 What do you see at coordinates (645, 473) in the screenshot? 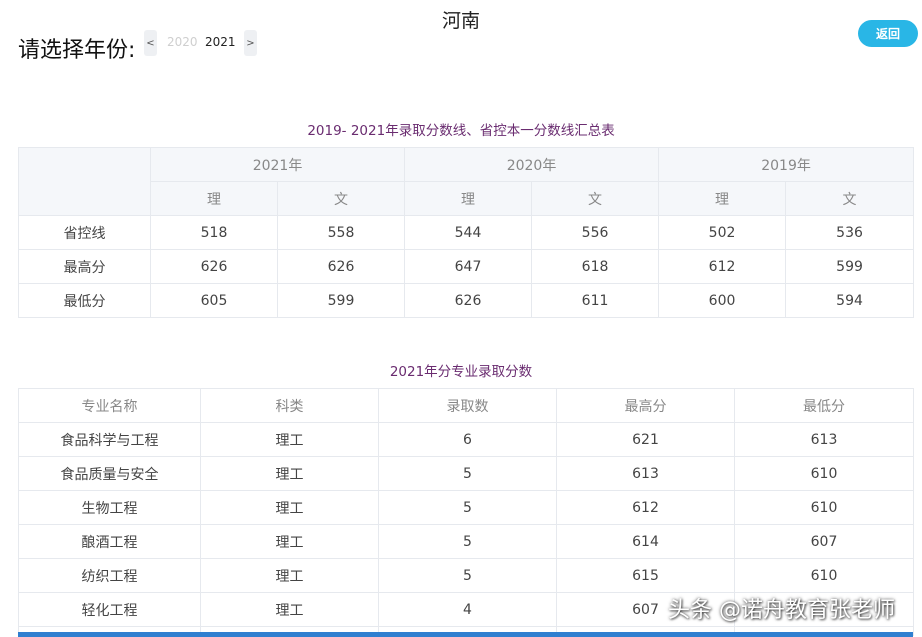
I see `major-max: 613` at bounding box center [645, 473].